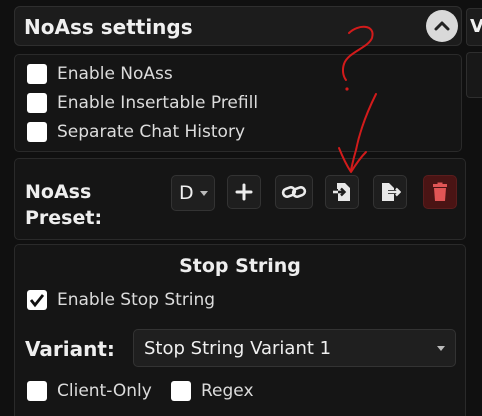 The height and width of the screenshot is (416, 482). Describe the element at coordinates (37, 132) in the screenshot. I see `separate-history-checkbox` at that location.